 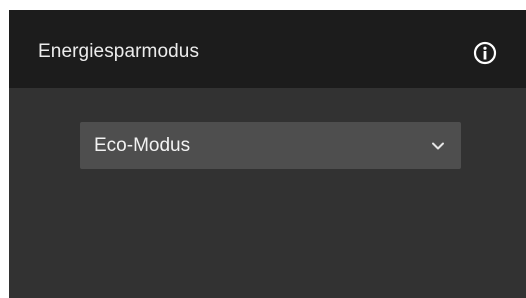 What do you see at coordinates (142, 145) in the screenshot?
I see `mode-select-value: Eco-Modus` at bounding box center [142, 145].